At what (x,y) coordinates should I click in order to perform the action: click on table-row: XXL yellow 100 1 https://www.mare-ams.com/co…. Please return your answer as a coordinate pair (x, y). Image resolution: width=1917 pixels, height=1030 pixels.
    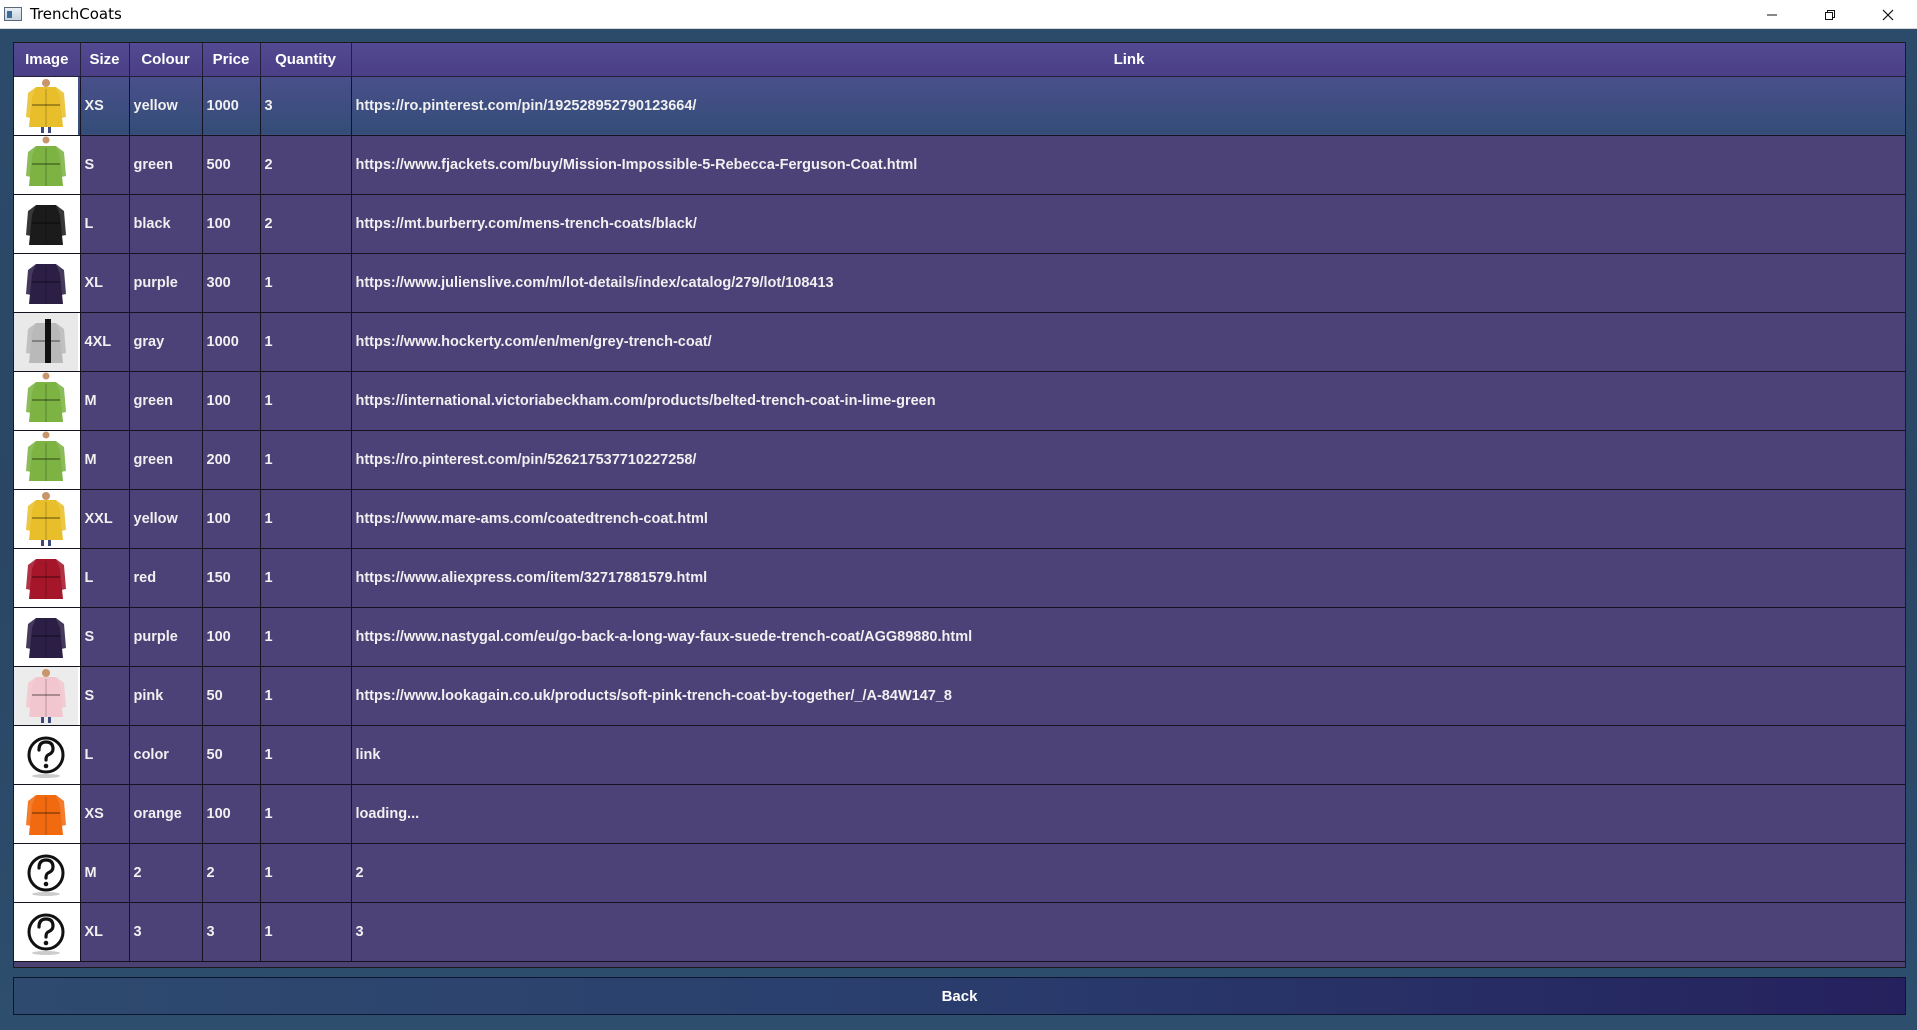
    Looking at the image, I should click on (959, 519).